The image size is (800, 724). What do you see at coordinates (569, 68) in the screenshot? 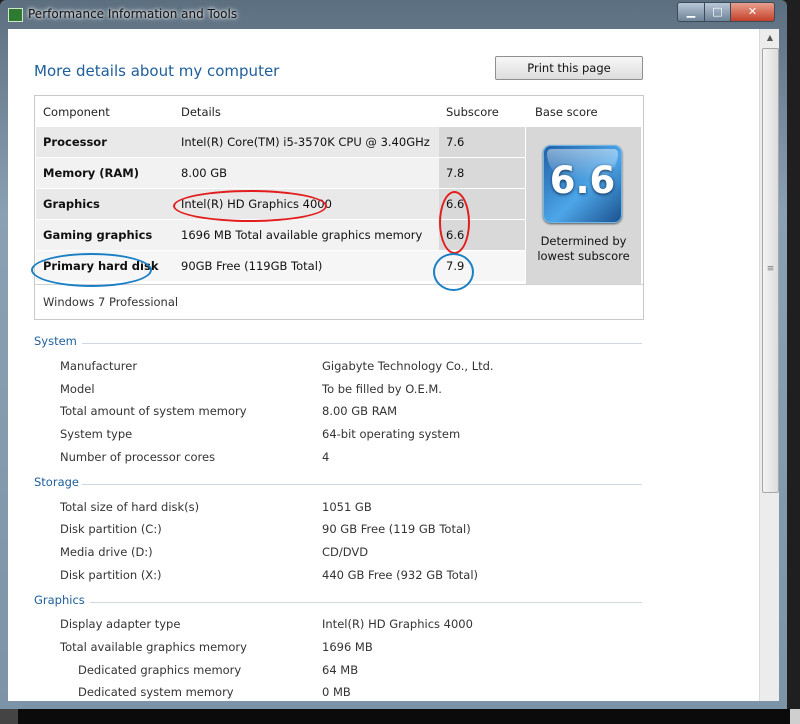
I see `print-button: Print this page` at bounding box center [569, 68].